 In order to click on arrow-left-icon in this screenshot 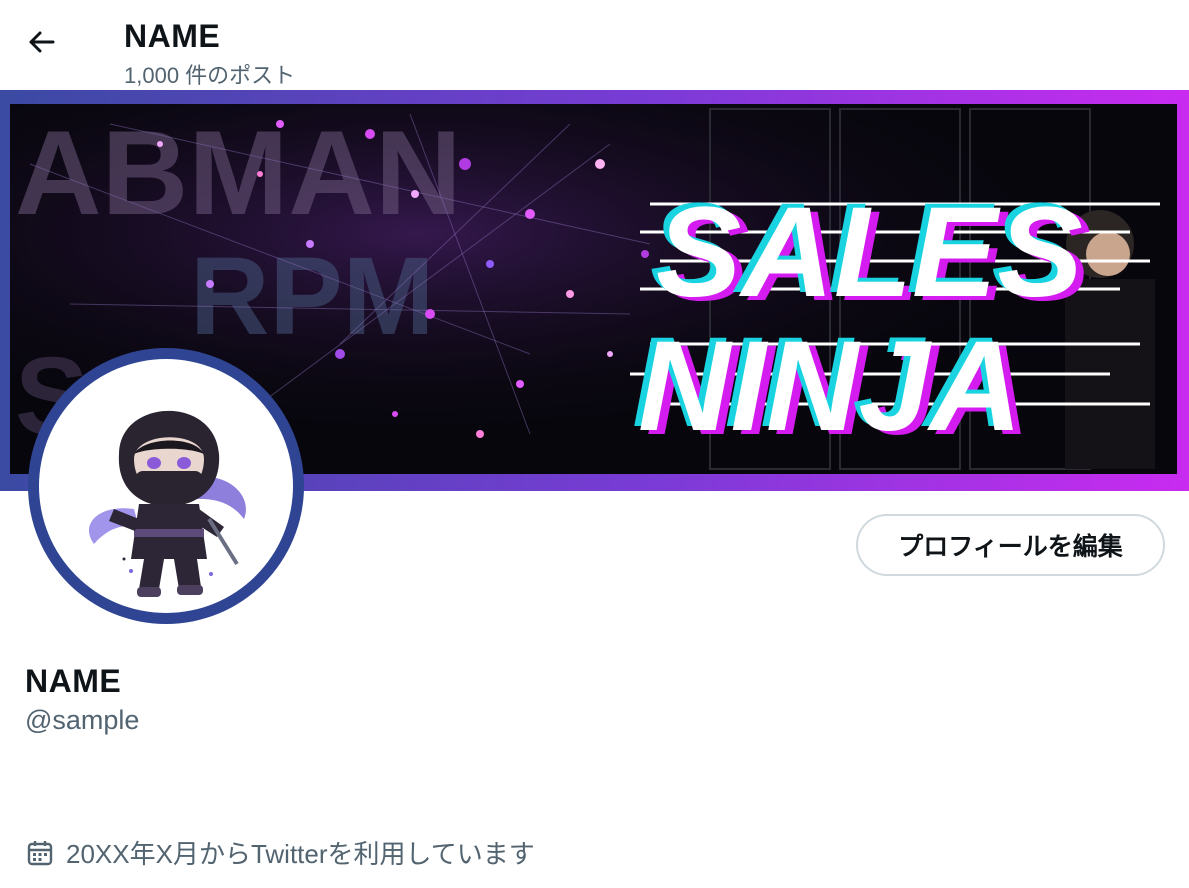, I will do `click(42, 42)`.